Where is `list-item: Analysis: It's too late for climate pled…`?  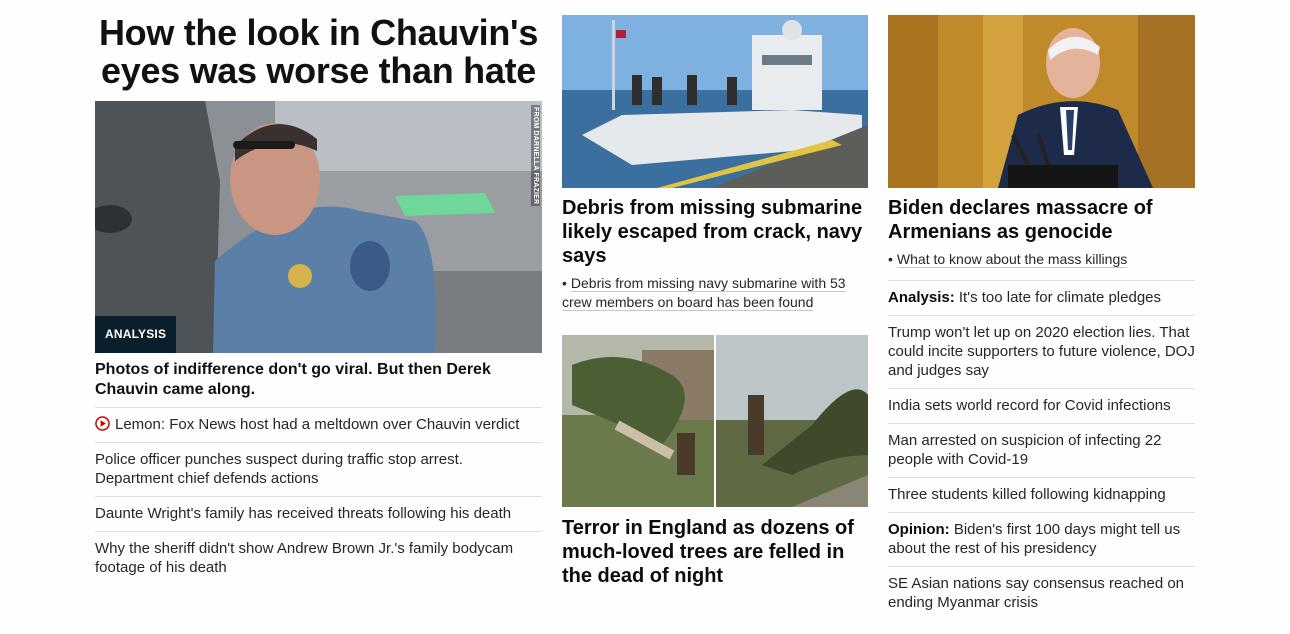
list-item: Analysis: It's too late for climate pled… is located at coordinates (1041, 297).